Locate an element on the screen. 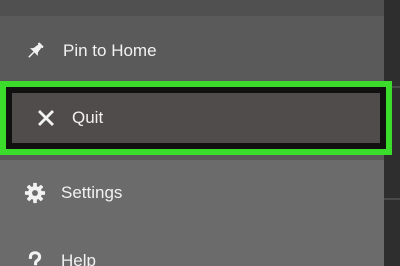 The height and width of the screenshot is (266, 400). background-detail is located at coordinates (392, 199).